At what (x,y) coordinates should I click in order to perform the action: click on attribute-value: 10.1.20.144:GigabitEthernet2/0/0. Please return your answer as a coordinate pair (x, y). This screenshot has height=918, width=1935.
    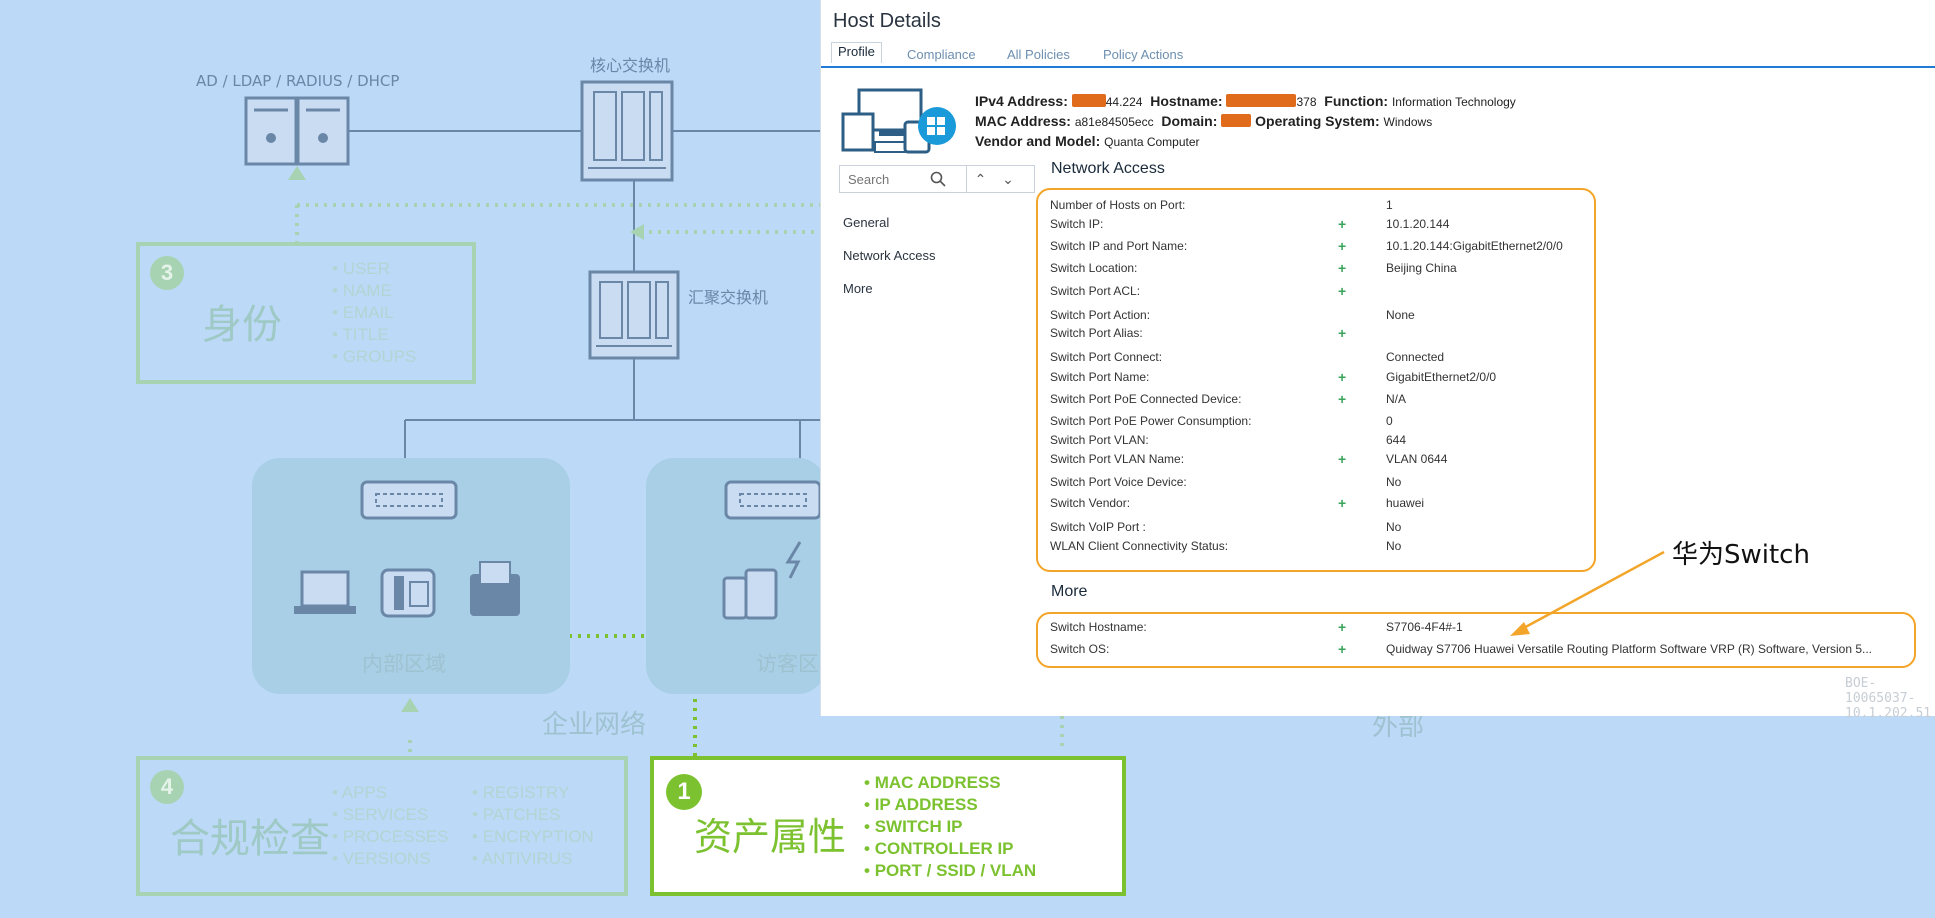
    Looking at the image, I should click on (1474, 246).